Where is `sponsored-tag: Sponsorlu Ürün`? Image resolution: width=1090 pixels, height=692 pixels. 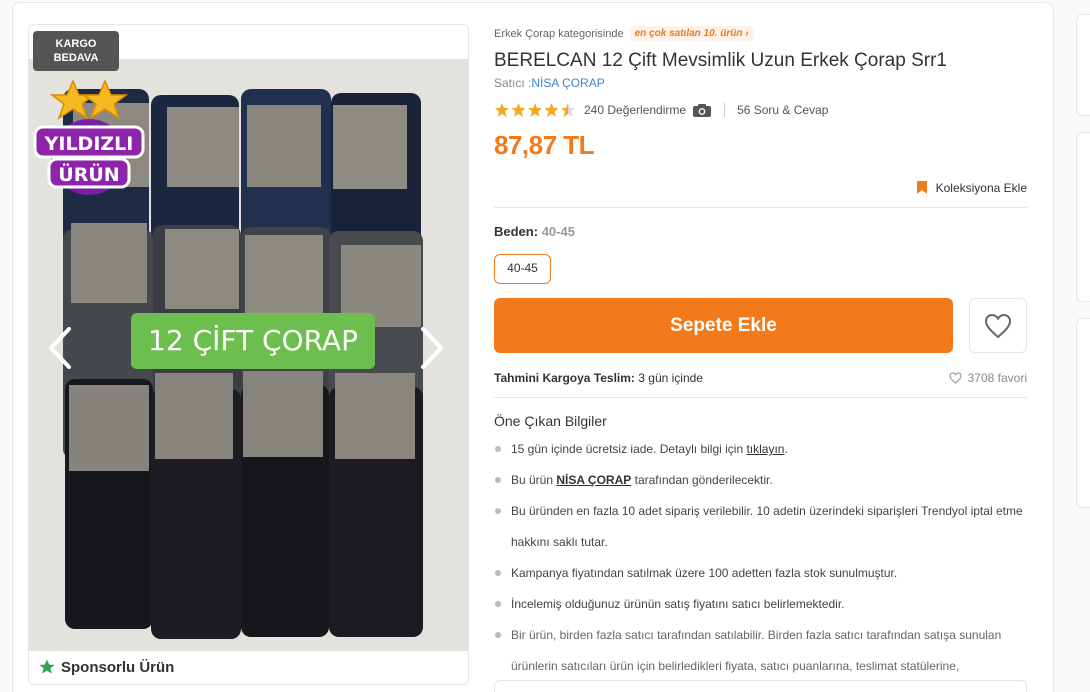 sponsored-tag: Sponsorlu Ürün is located at coordinates (106, 667).